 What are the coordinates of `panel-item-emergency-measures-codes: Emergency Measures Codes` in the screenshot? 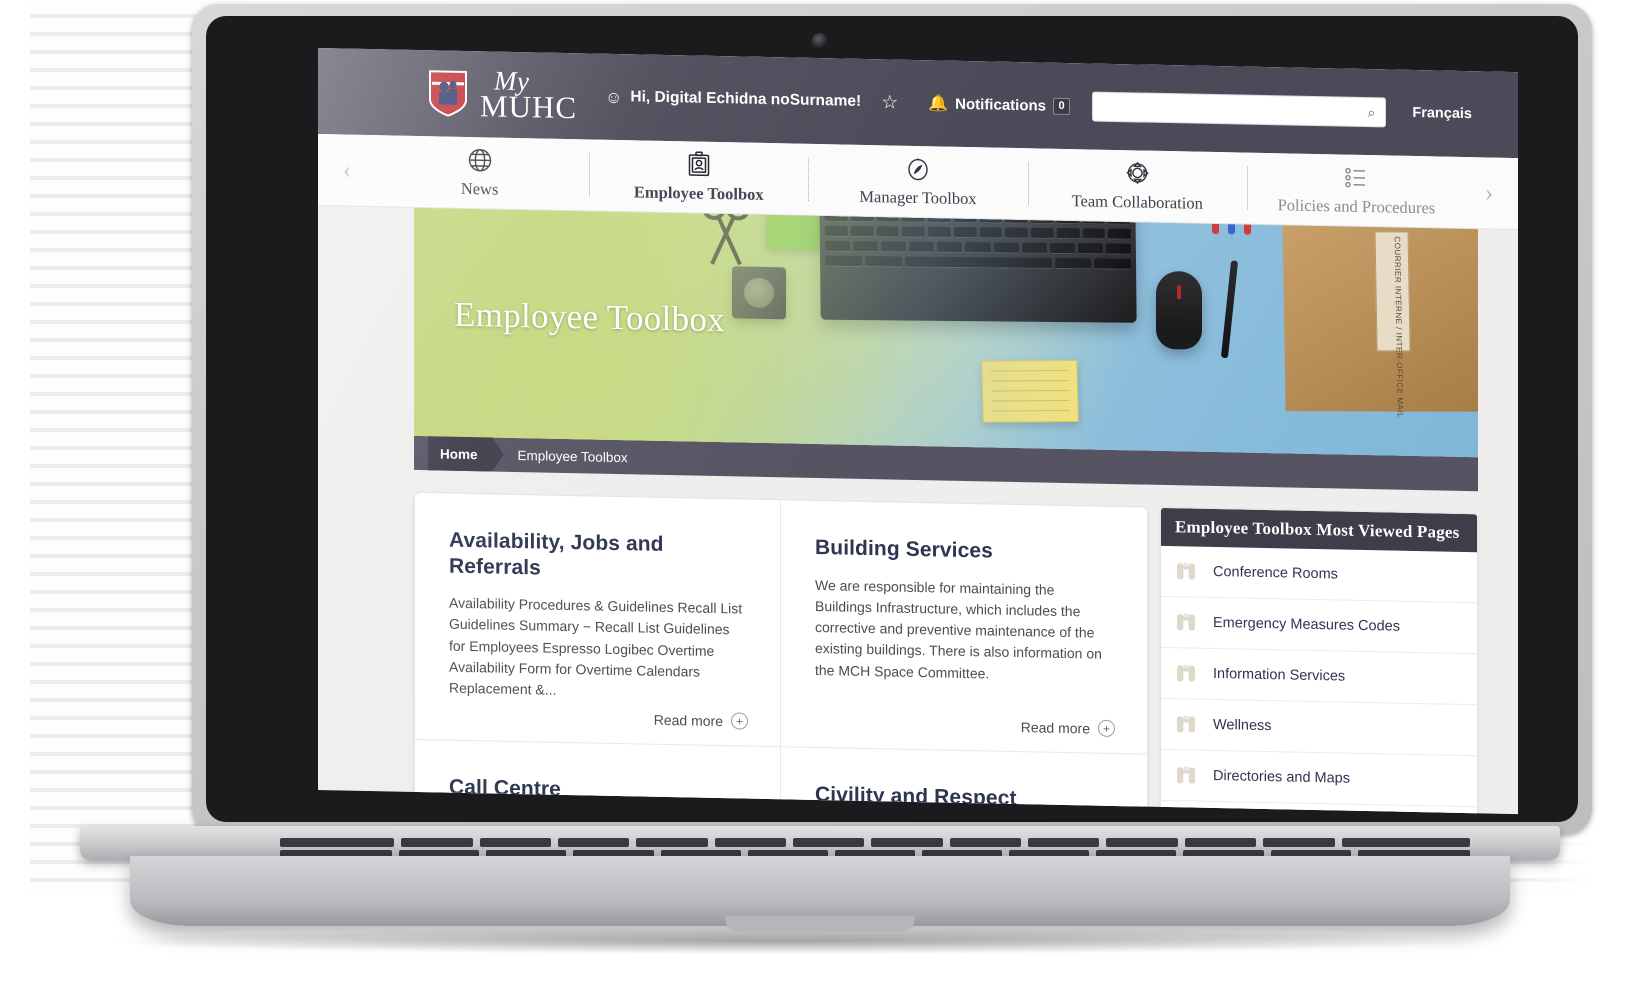 It's located at (1319, 625).